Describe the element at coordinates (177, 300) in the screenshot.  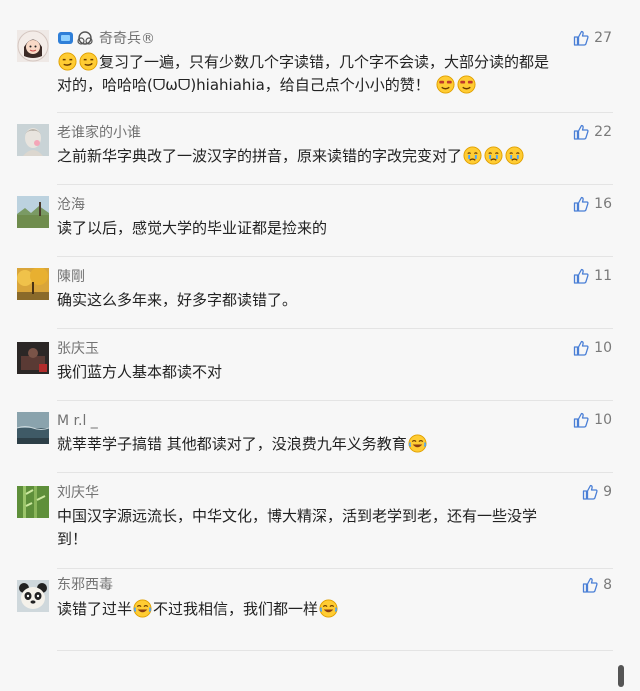
I see `comment-text: 确实这么多年来，好多字都读错了。` at that location.